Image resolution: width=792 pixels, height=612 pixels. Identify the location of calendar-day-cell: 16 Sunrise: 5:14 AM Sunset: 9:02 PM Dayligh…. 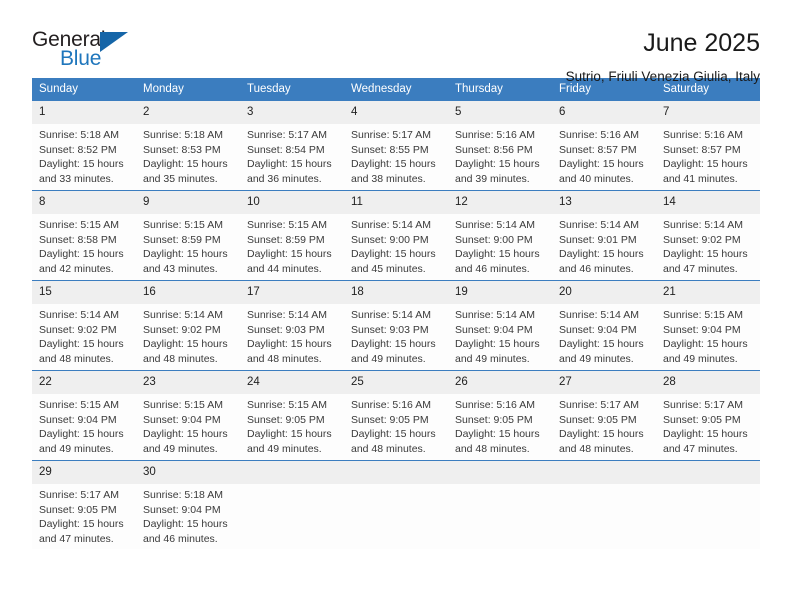
(188, 325).